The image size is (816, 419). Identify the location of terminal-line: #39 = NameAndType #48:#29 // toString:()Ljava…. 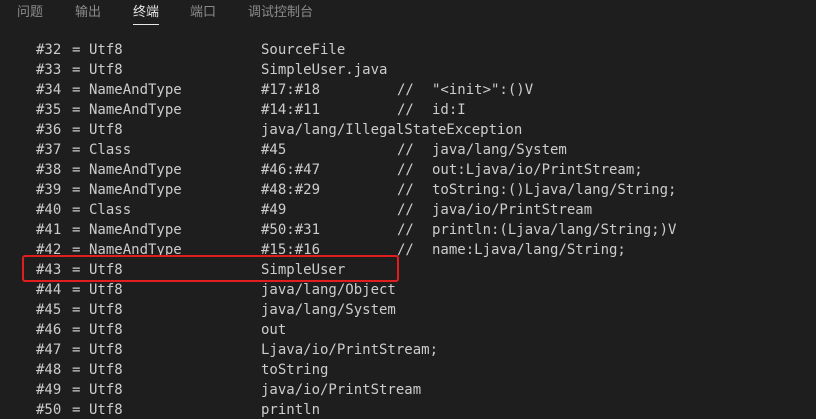
(408, 190).